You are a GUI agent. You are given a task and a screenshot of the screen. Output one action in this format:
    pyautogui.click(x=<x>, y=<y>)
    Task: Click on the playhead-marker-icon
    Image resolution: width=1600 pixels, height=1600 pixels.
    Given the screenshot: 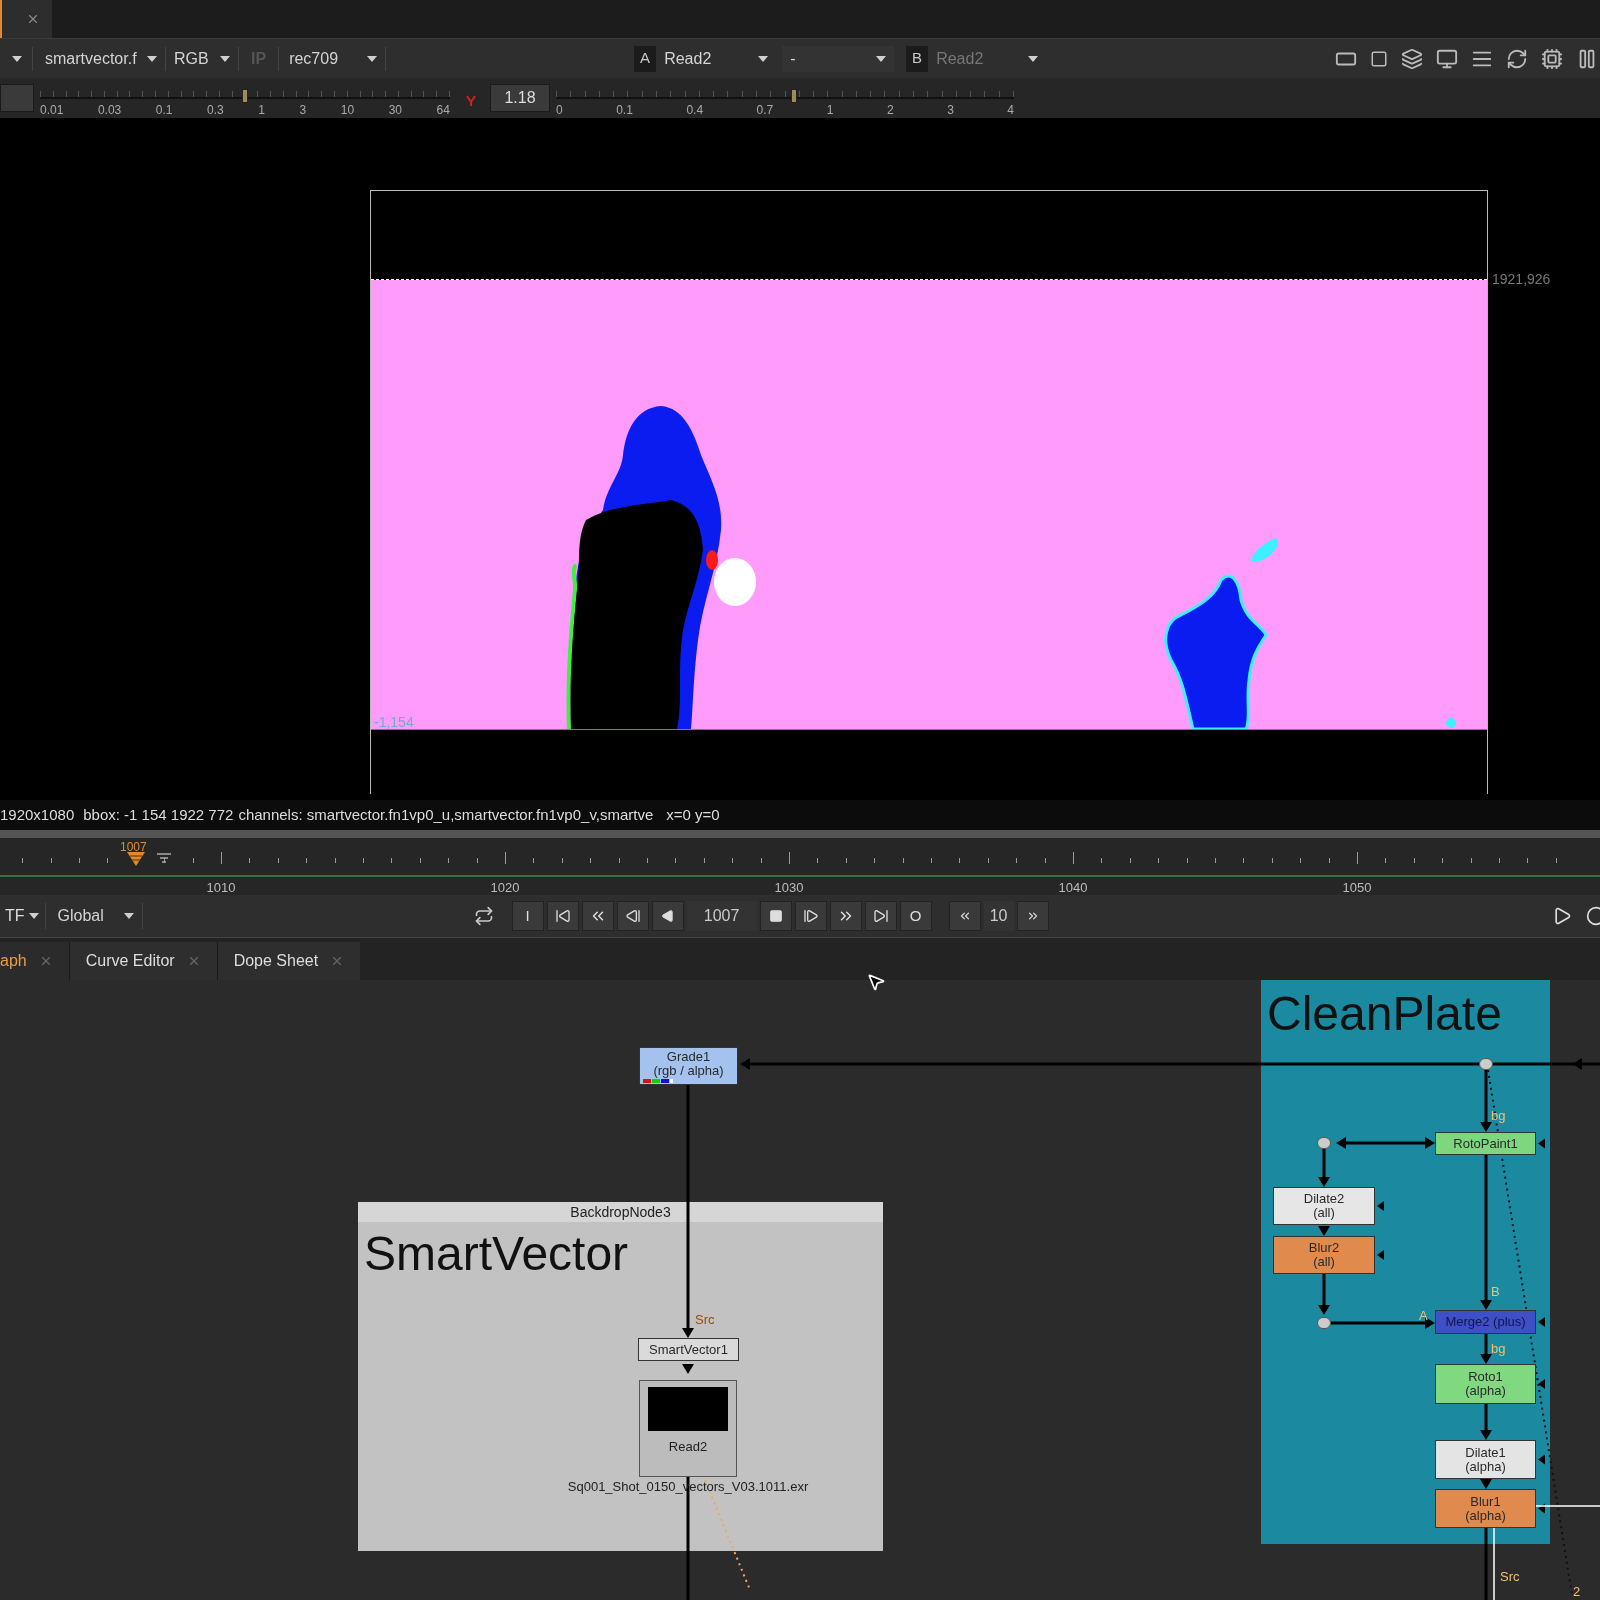 What is the action you would take?
    pyautogui.click(x=136, y=859)
    